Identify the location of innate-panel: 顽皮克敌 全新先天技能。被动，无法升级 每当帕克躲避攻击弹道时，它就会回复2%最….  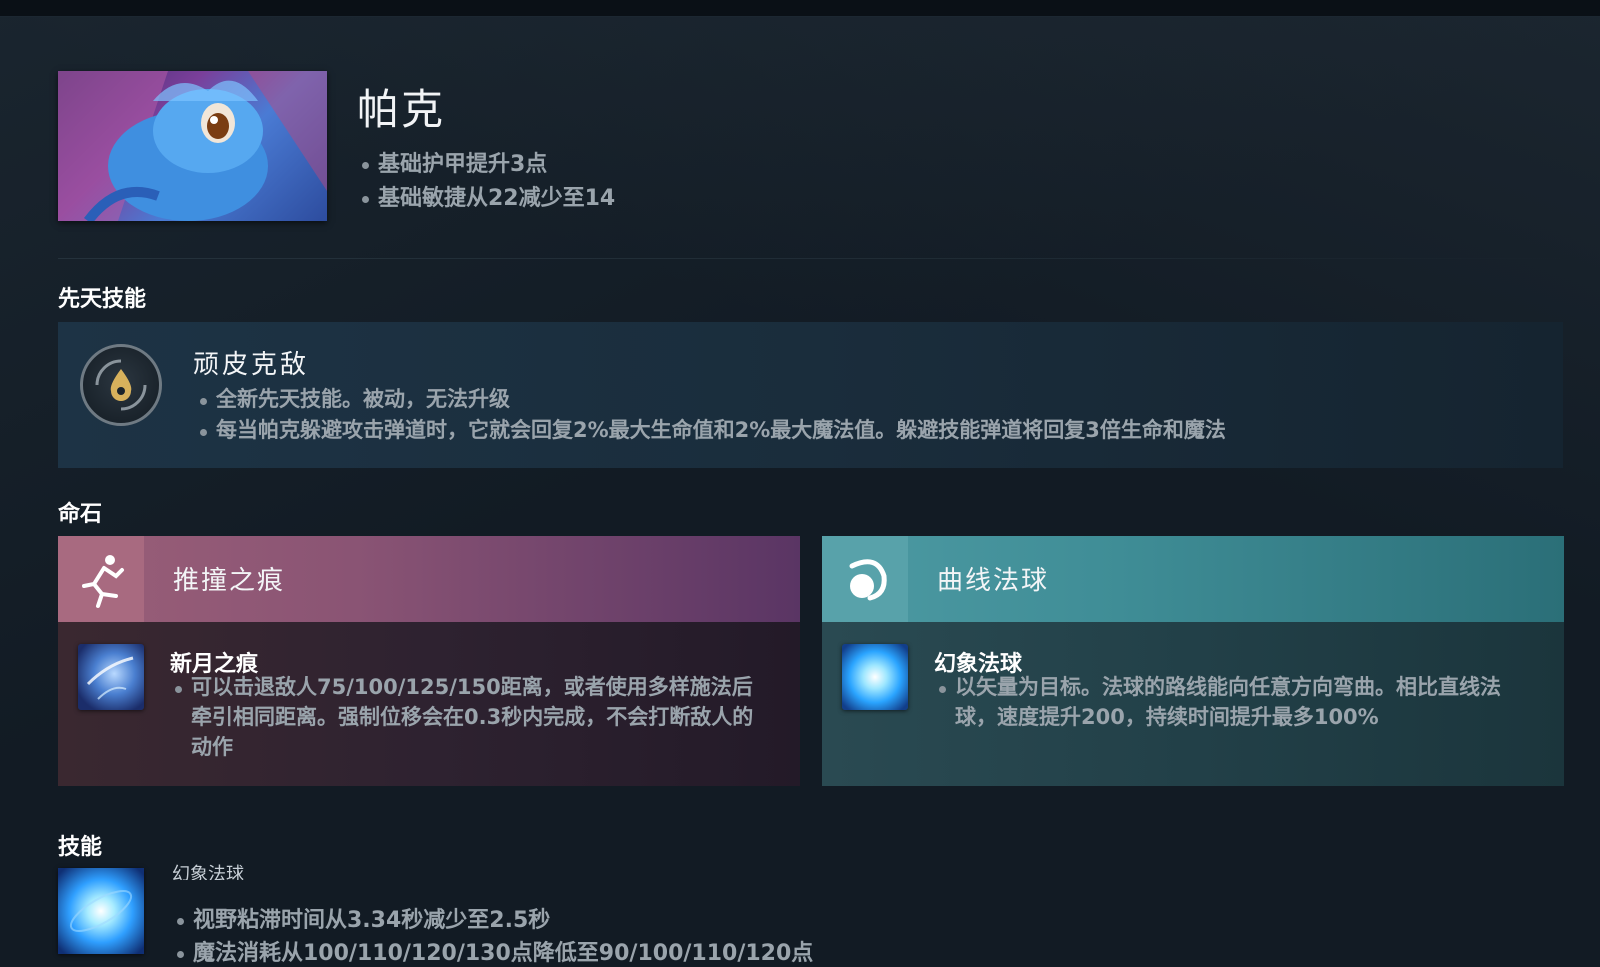
(810, 395).